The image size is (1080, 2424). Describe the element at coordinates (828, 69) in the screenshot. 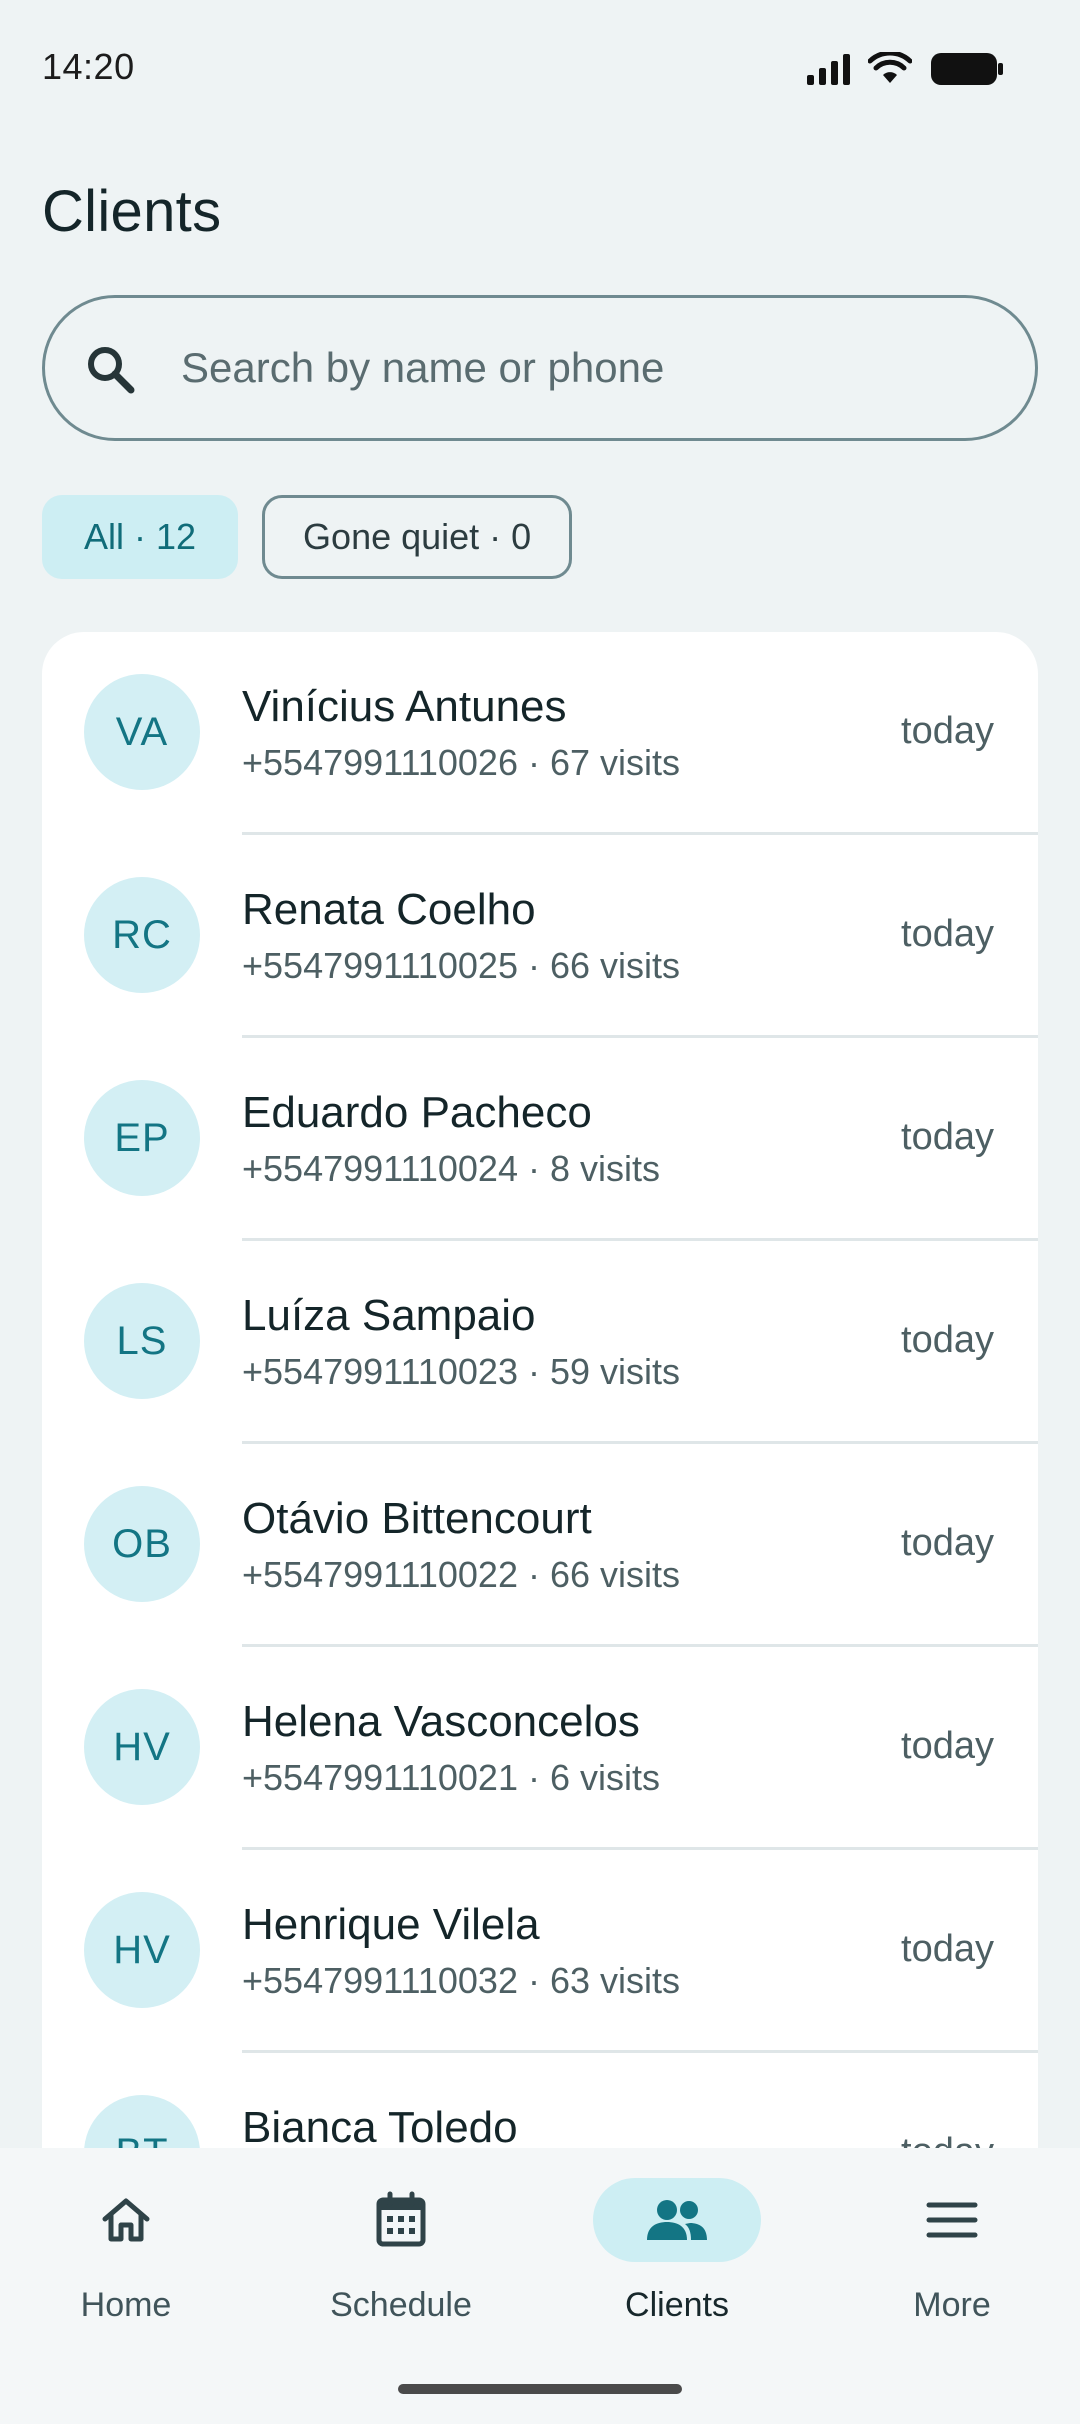

I see `signal-icon` at that location.